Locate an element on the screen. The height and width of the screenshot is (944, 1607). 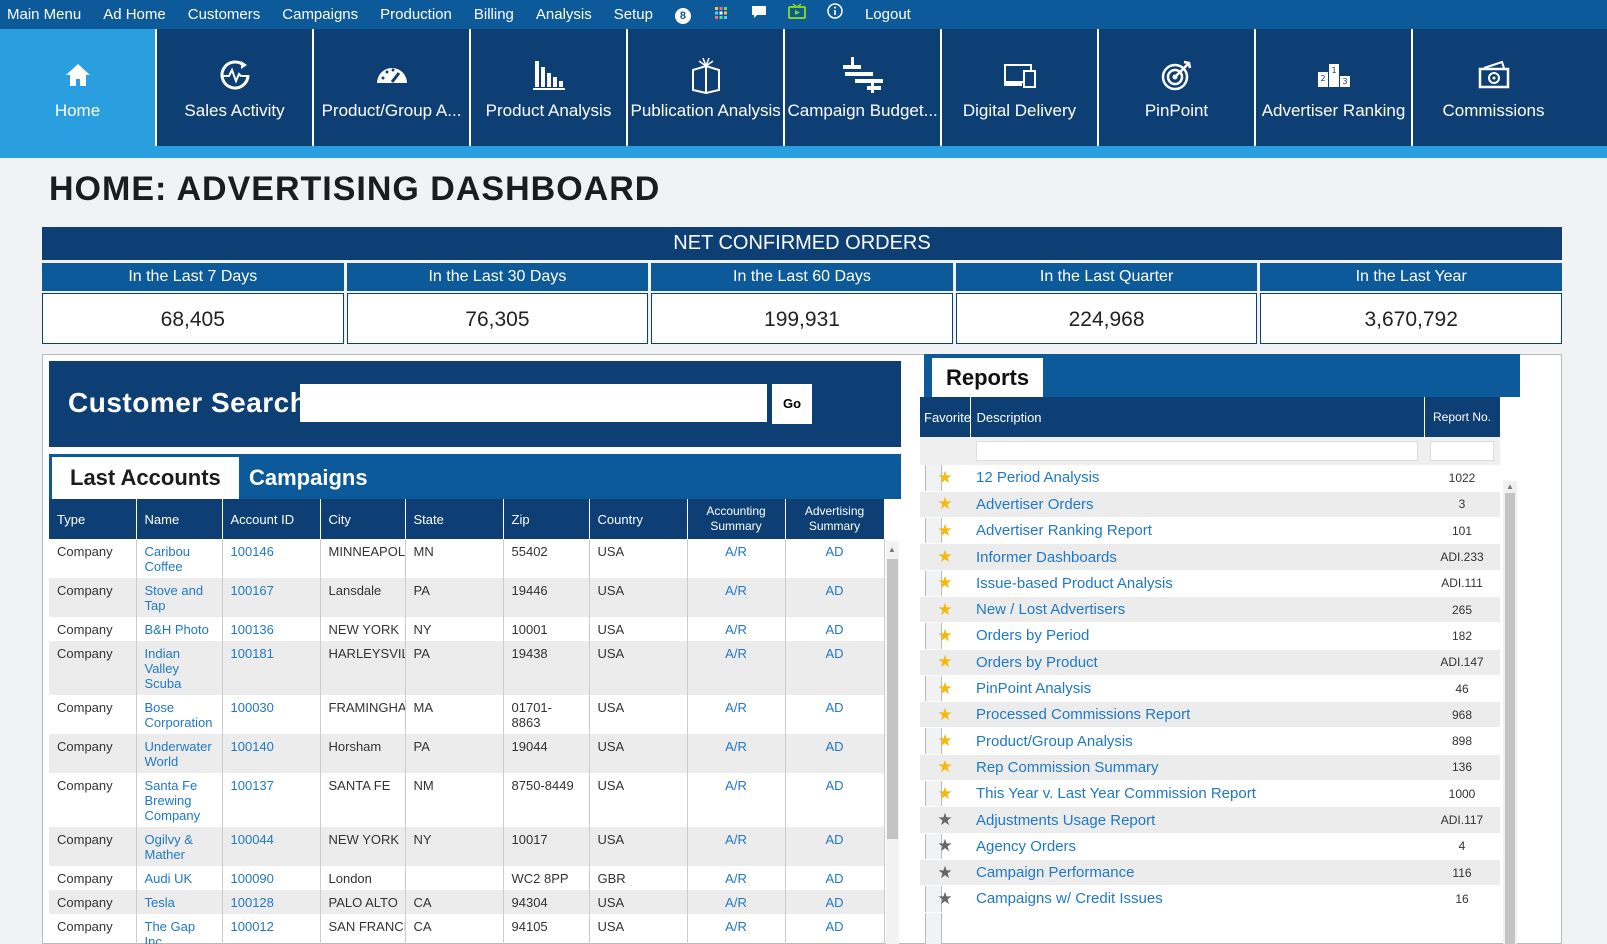
menu-billing: Billing is located at coordinates (494, 14).